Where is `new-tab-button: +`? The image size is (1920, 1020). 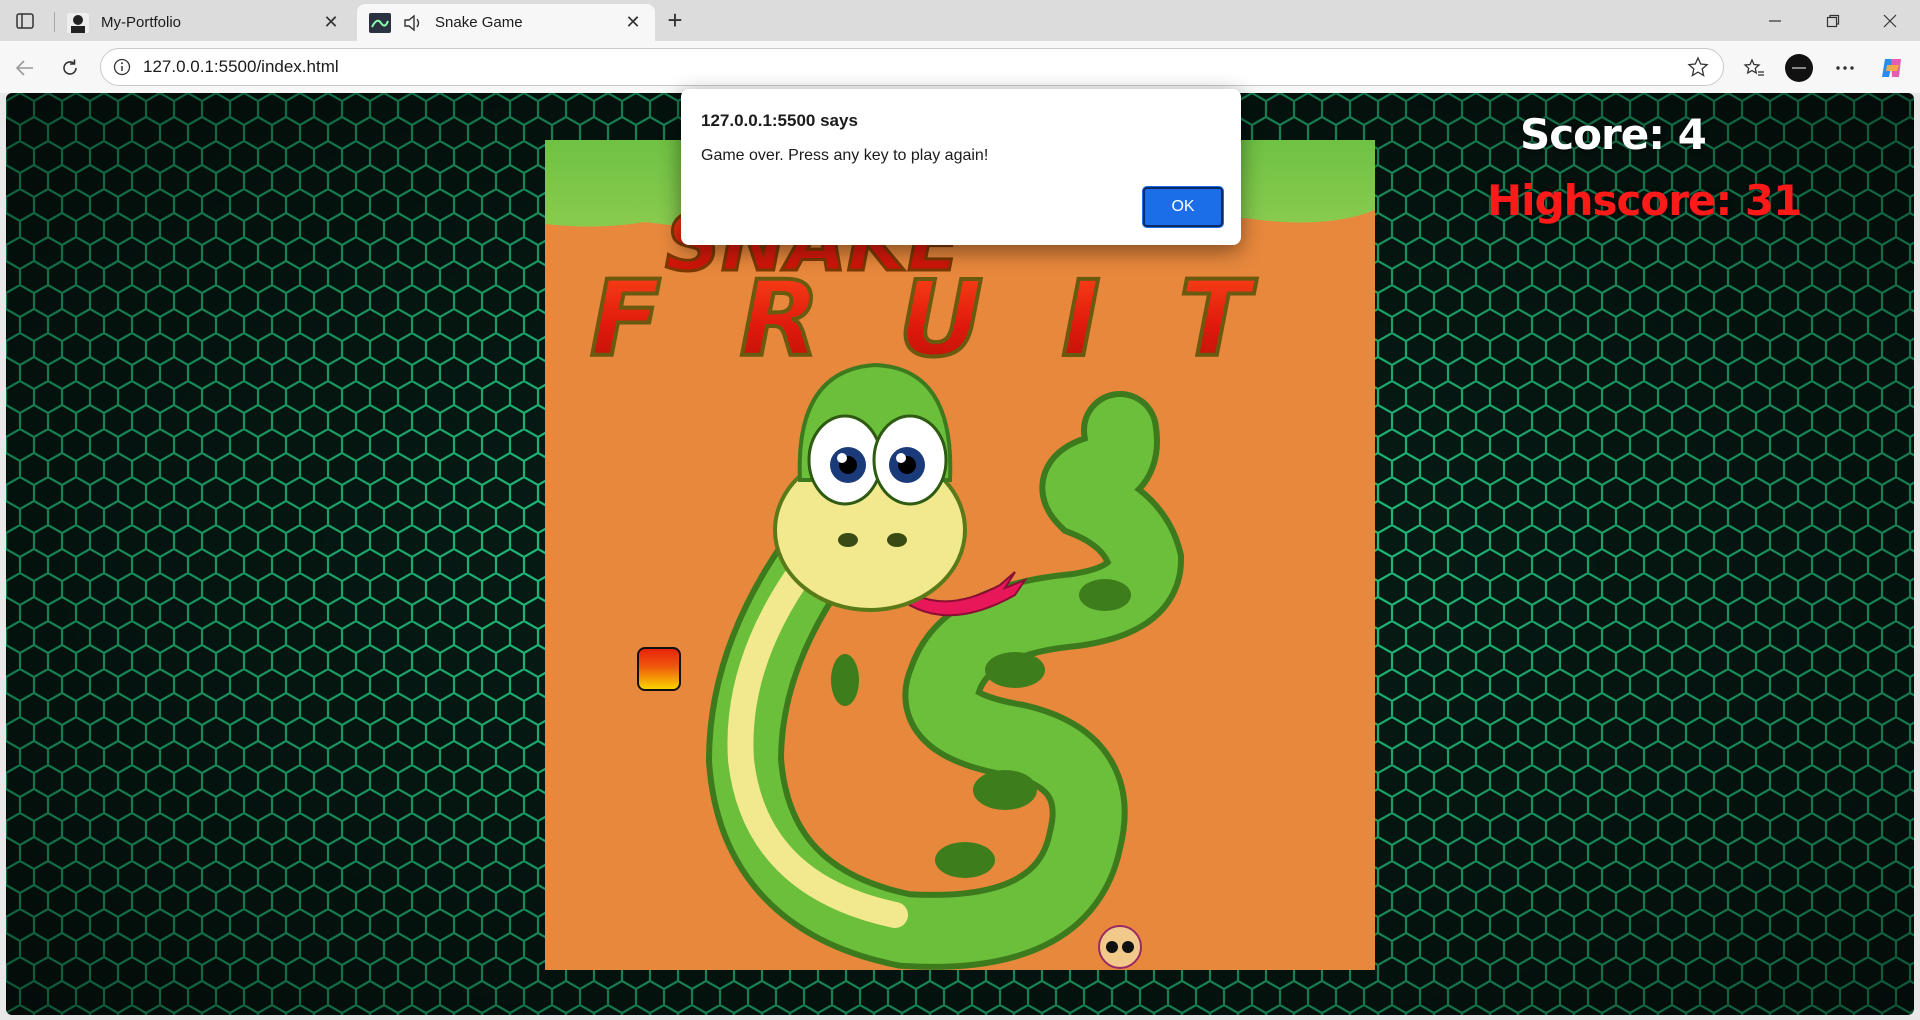 new-tab-button: + is located at coordinates (675, 20).